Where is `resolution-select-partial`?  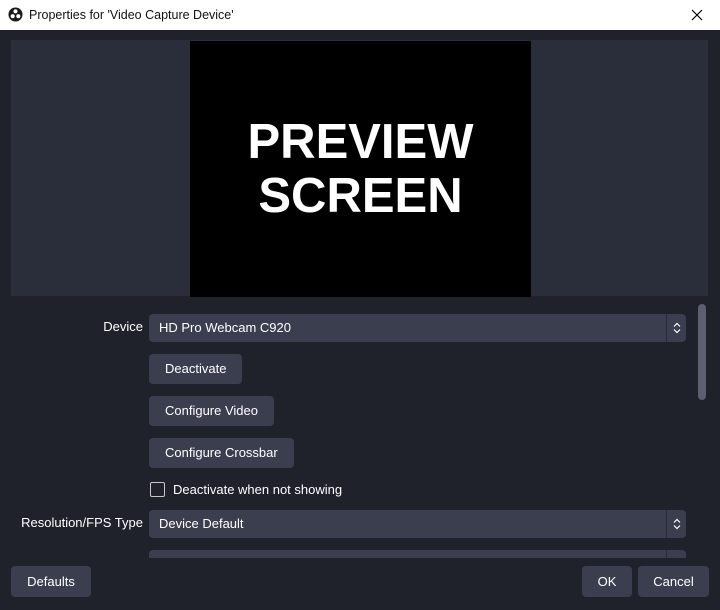 resolution-select-partial is located at coordinates (417, 554).